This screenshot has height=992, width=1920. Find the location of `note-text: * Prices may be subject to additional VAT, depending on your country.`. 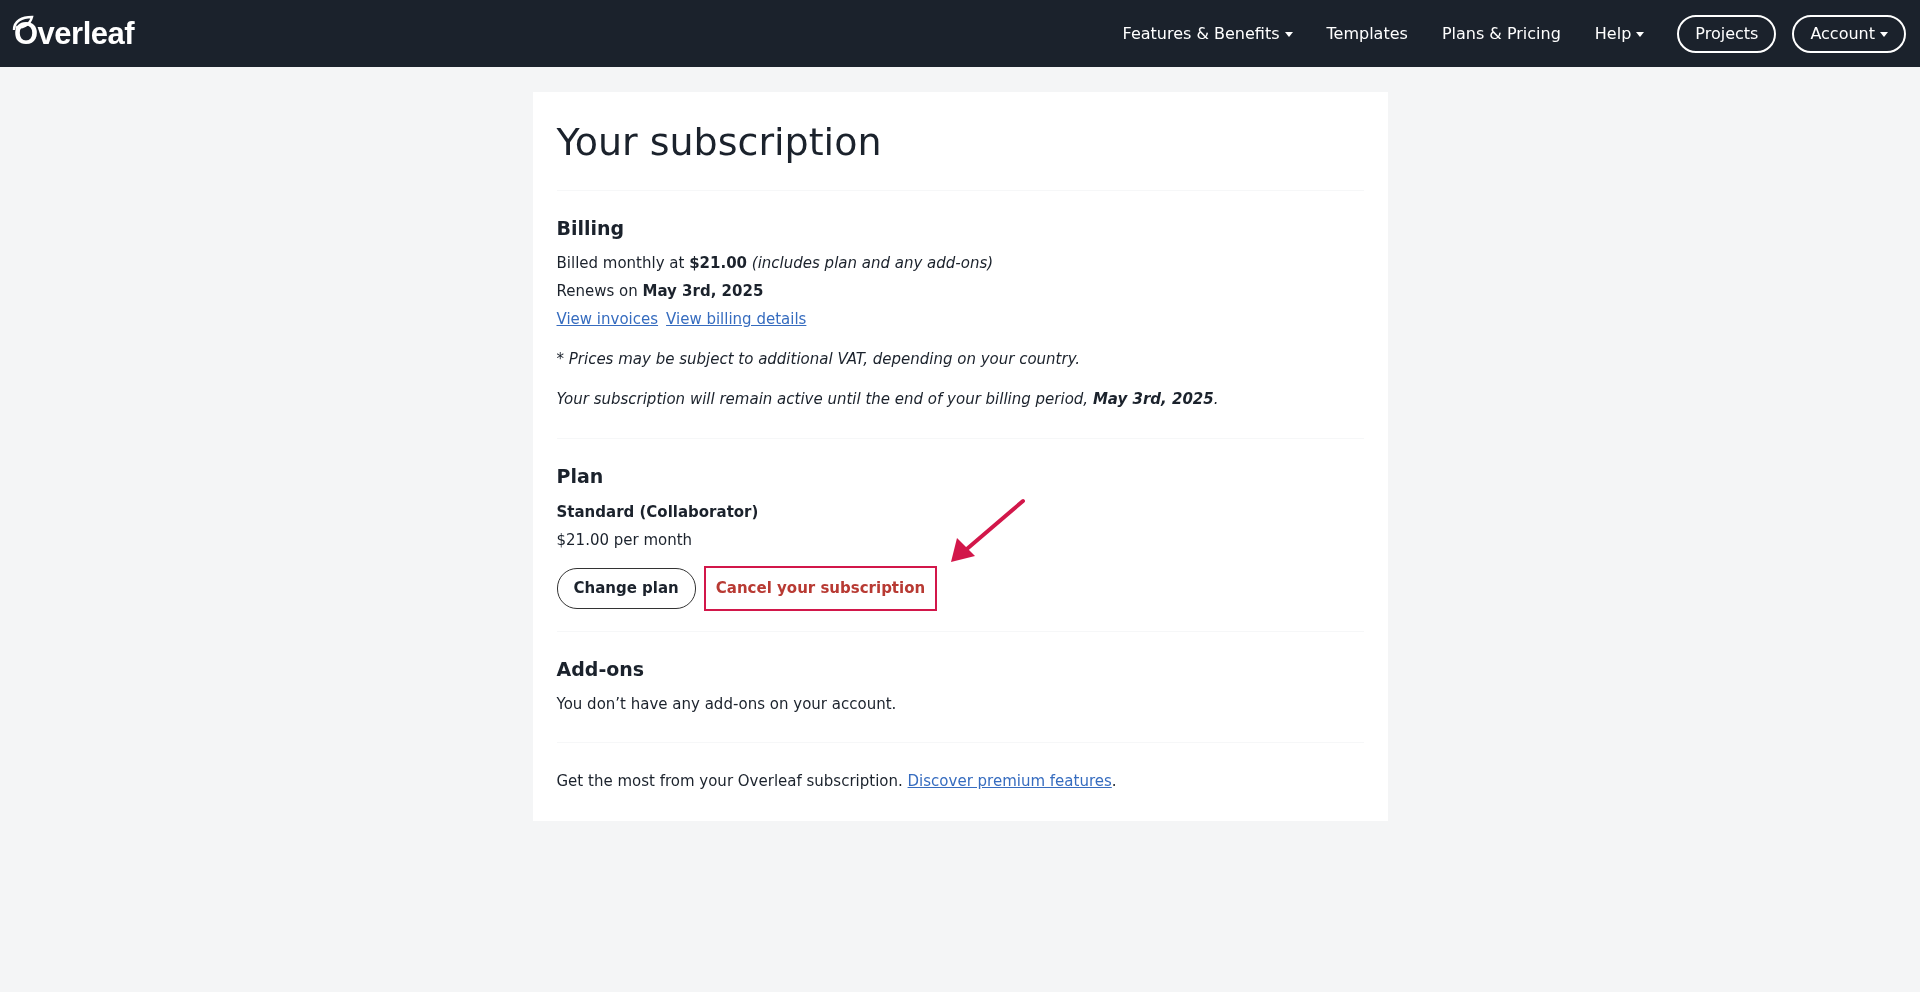

note-text: * Prices may be subject to additional VAT, depending on your country. is located at coordinates (819, 360).